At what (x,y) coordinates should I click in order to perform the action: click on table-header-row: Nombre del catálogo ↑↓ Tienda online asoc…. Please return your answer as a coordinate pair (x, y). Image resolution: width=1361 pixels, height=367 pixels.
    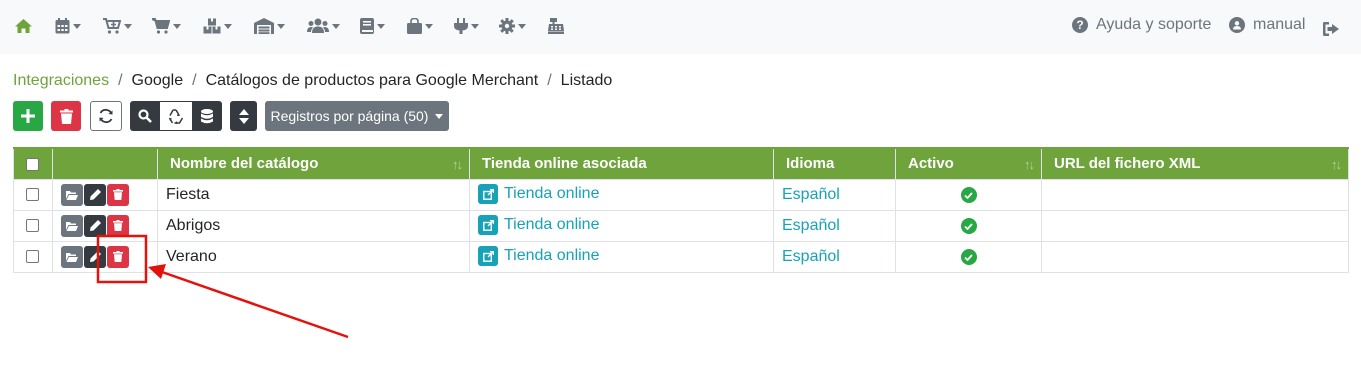
    Looking at the image, I should click on (681, 163).